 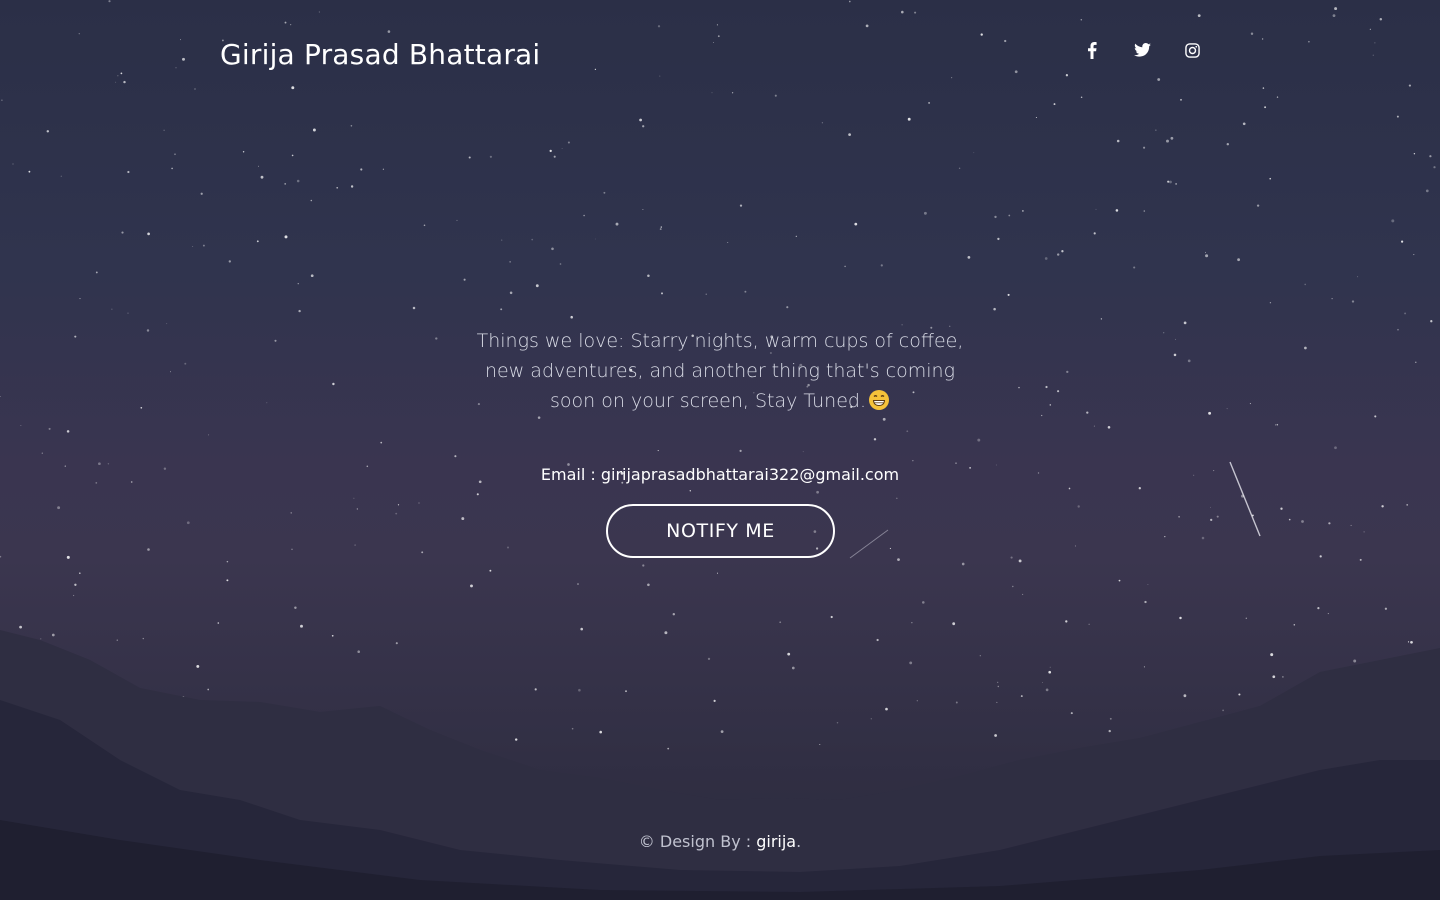 I want to click on instagram-link, so click(x=1192, y=50).